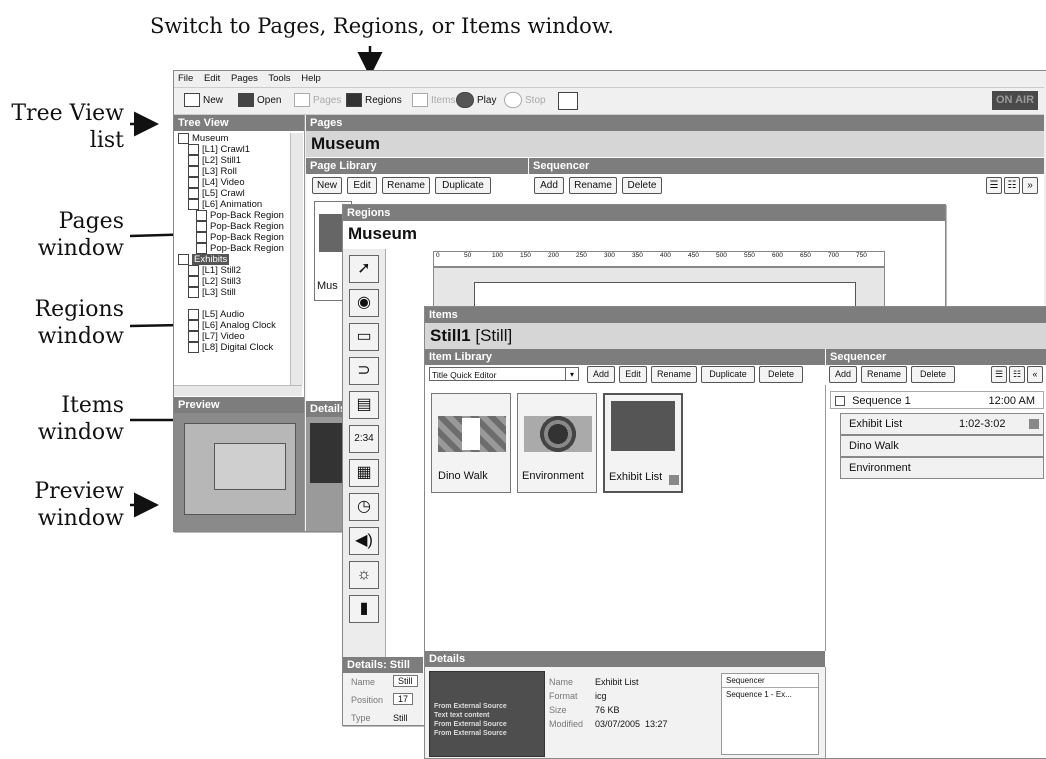  Describe the element at coordinates (362, 185) in the screenshot. I see `page-edit-button: Edit` at that location.